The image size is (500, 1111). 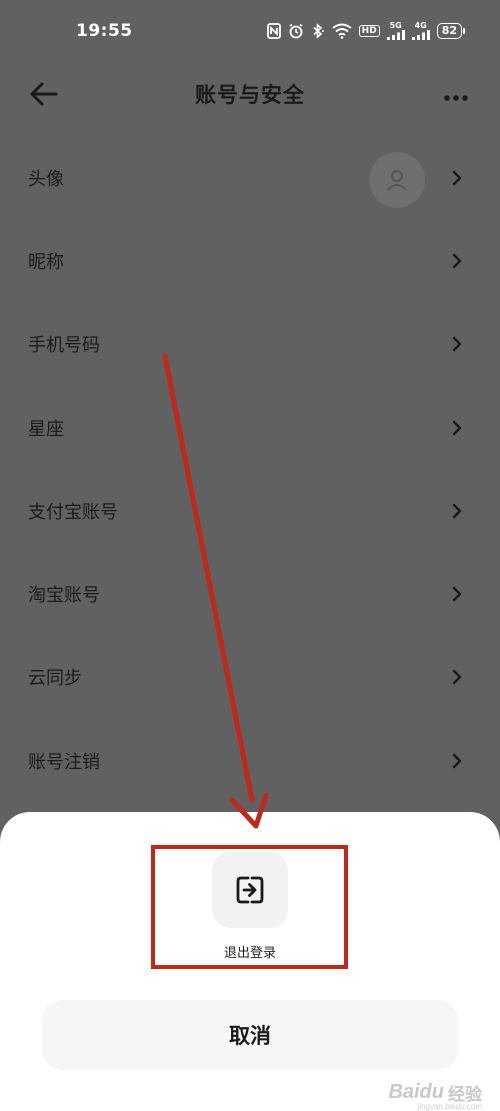 I want to click on row-label: 星座, so click(x=46, y=429).